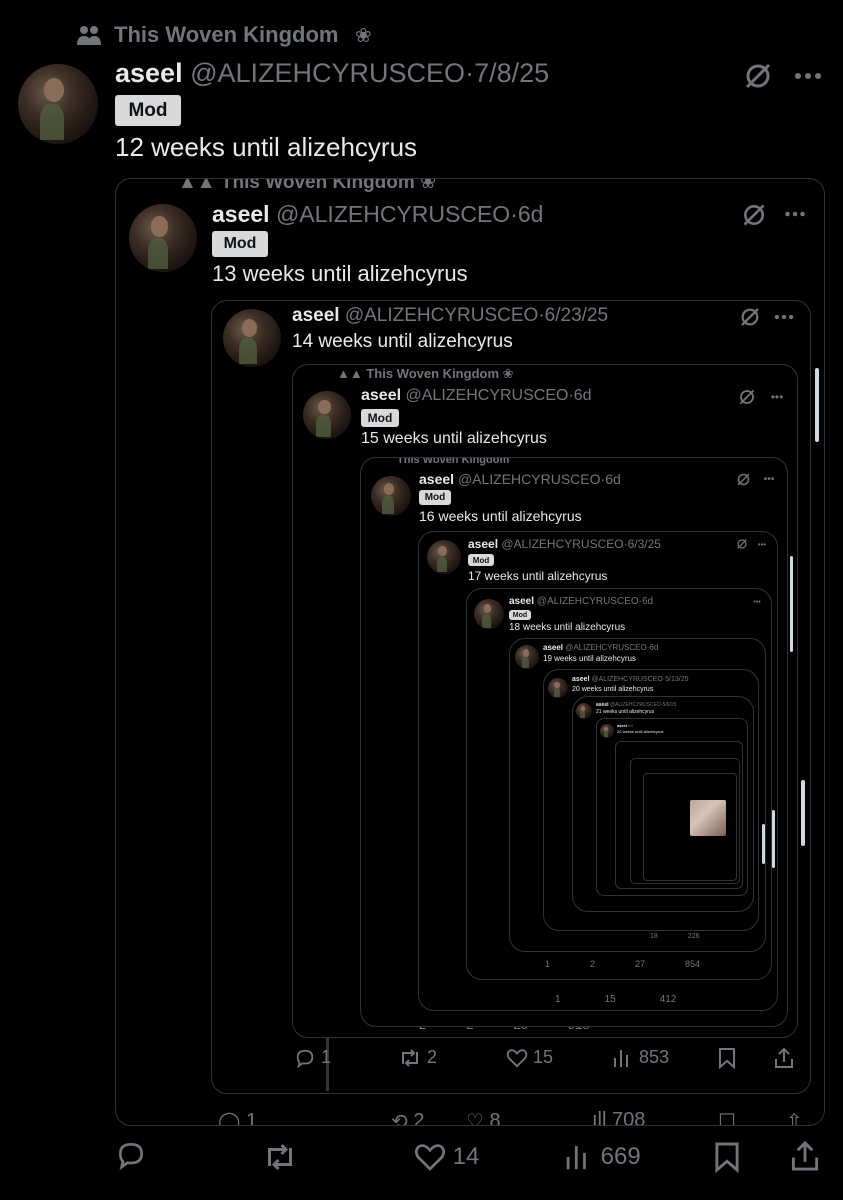 The width and height of the screenshot is (843, 1200). I want to click on views-count: 412, so click(668, 999).